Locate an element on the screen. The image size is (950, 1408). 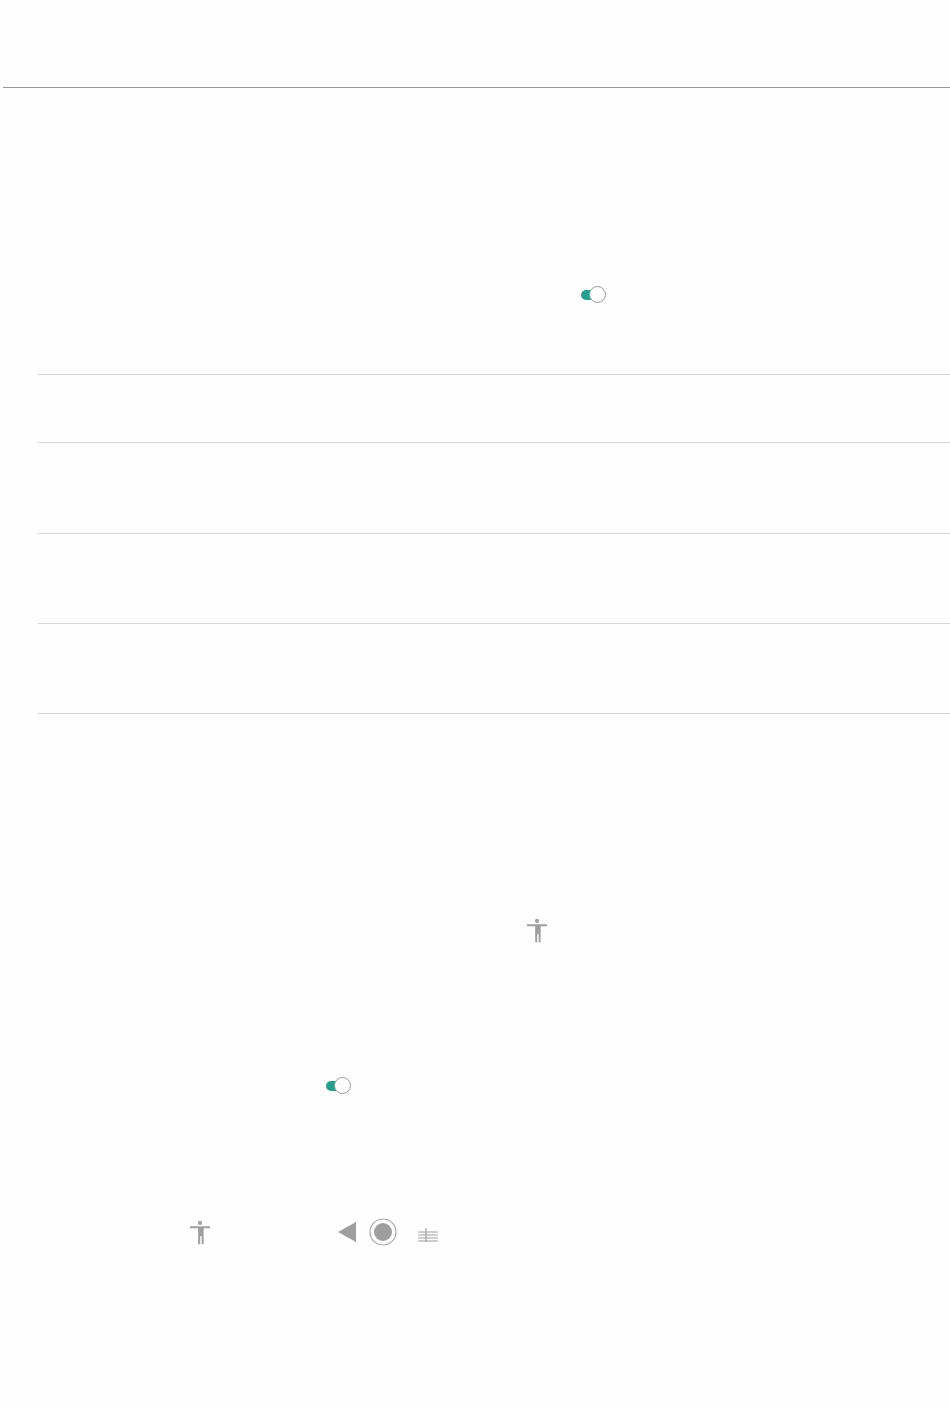
recents-icon is located at coordinates (428, 1235).